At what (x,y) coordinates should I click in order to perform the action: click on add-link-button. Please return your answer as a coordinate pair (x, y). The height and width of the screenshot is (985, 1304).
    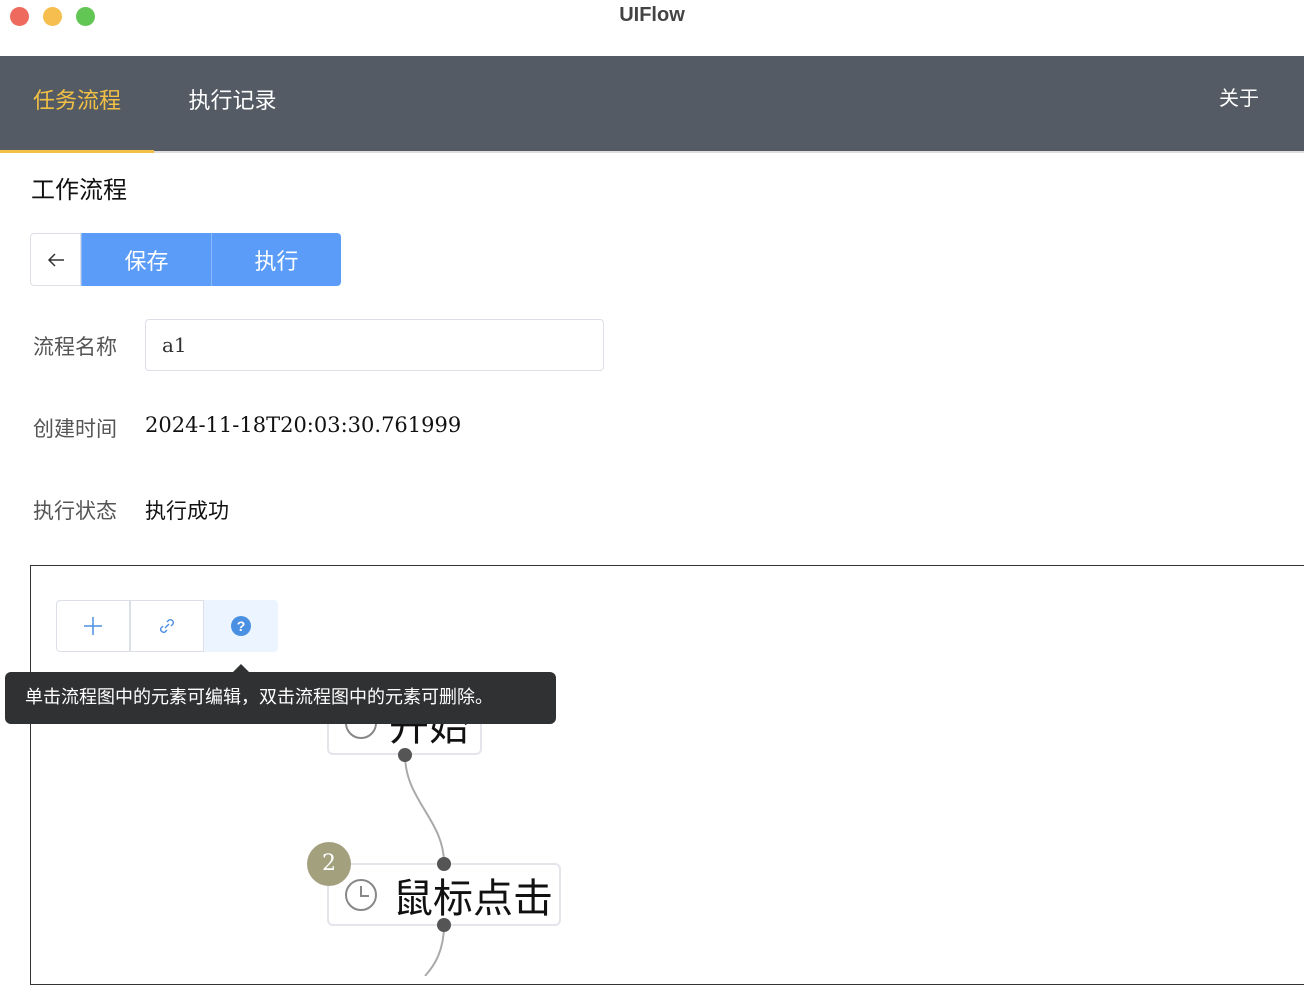
    Looking at the image, I should click on (167, 626).